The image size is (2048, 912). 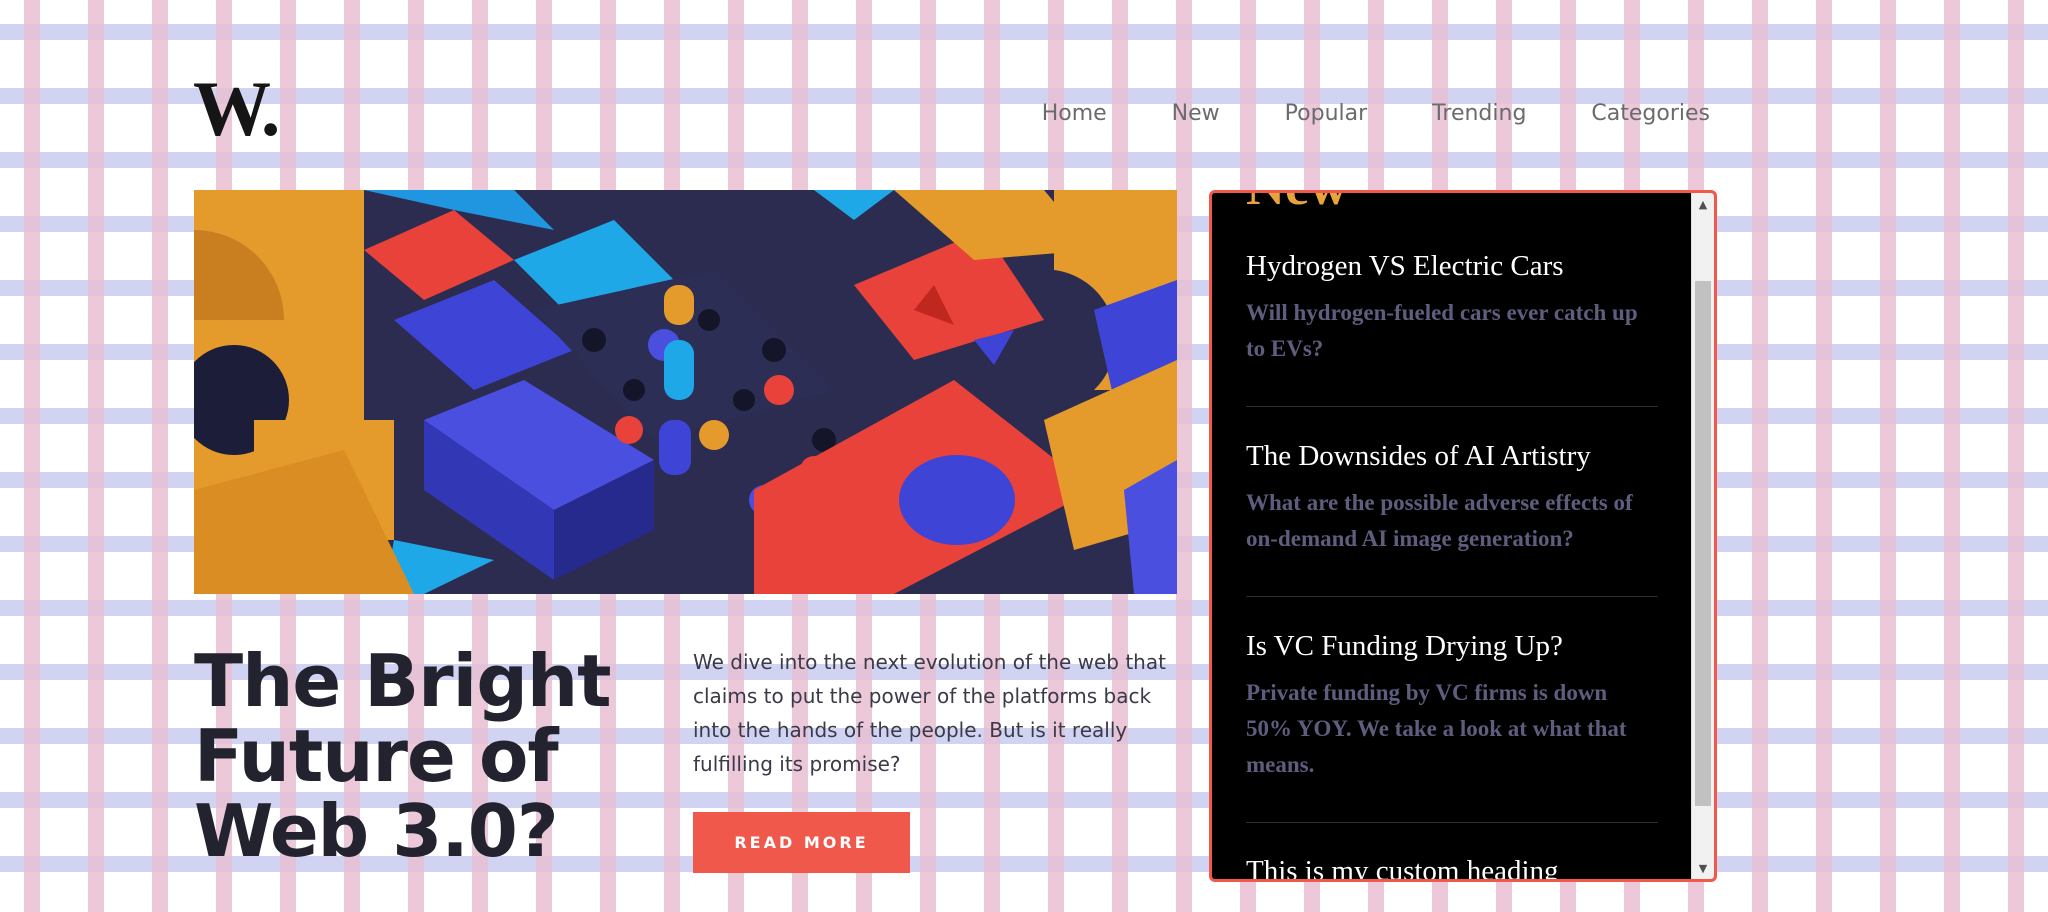 What do you see at coordinates (1326, 113) in the screenshot?
I see `nav-popular: Popular` at bounding box center [1326, 113].